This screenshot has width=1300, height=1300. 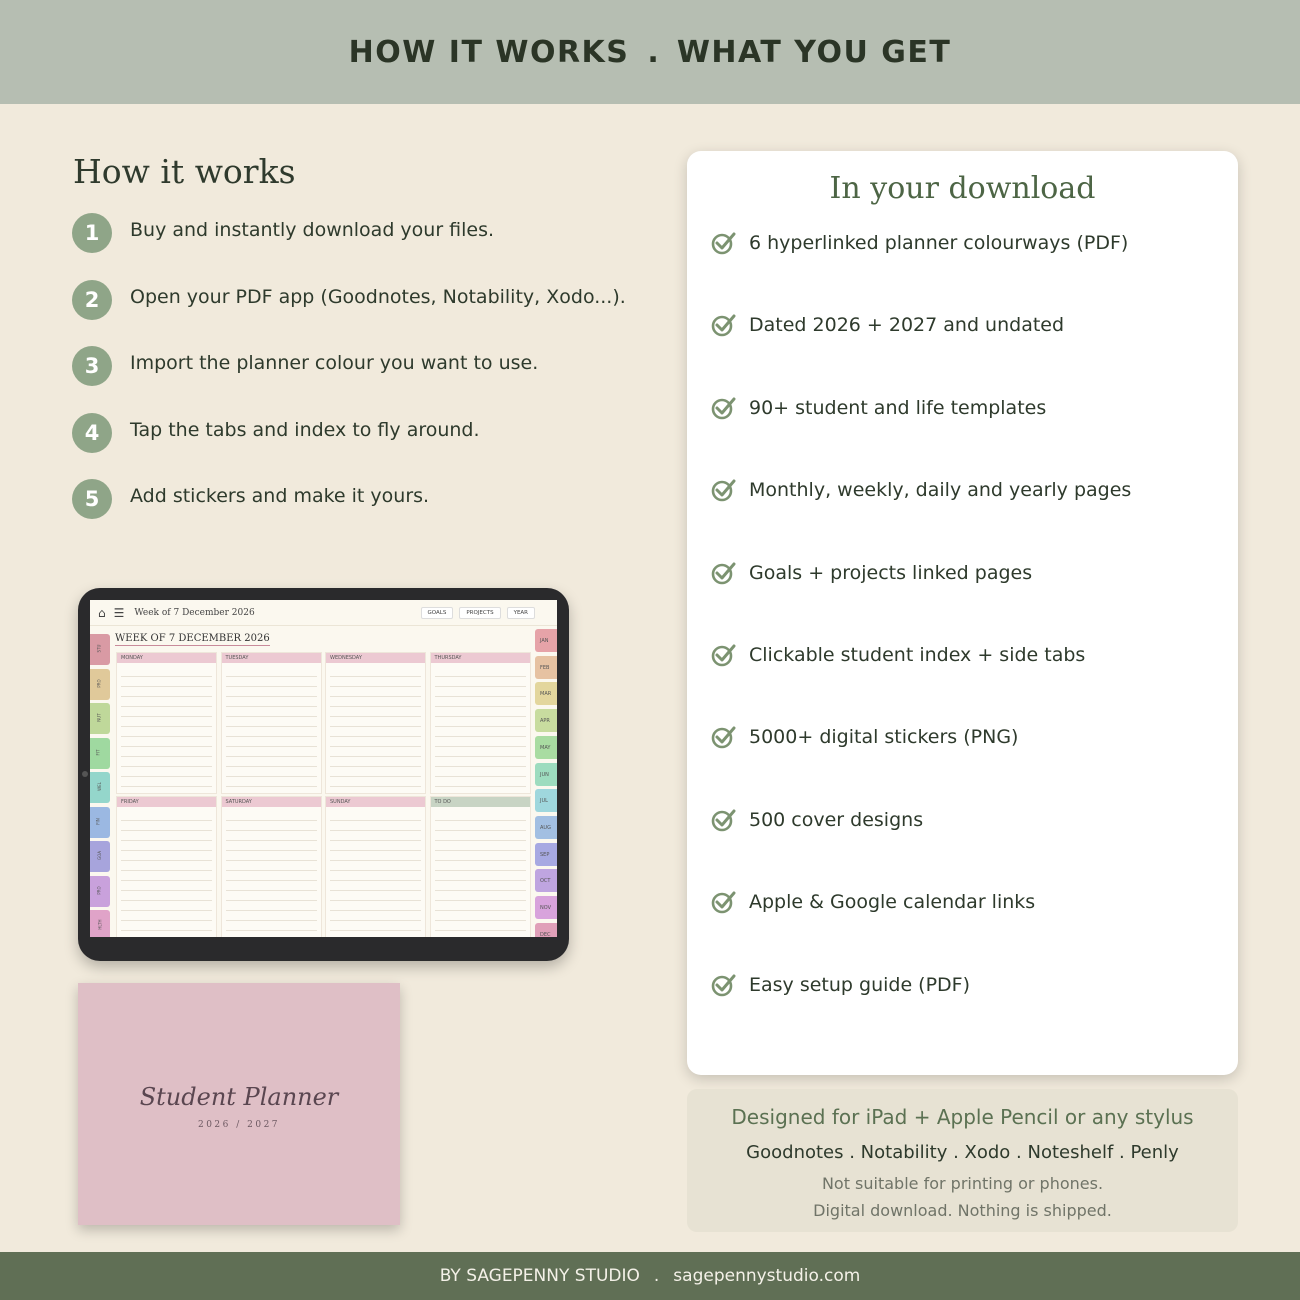 I want to click on month-tab-label: SEP, so click(x=545, y=854).